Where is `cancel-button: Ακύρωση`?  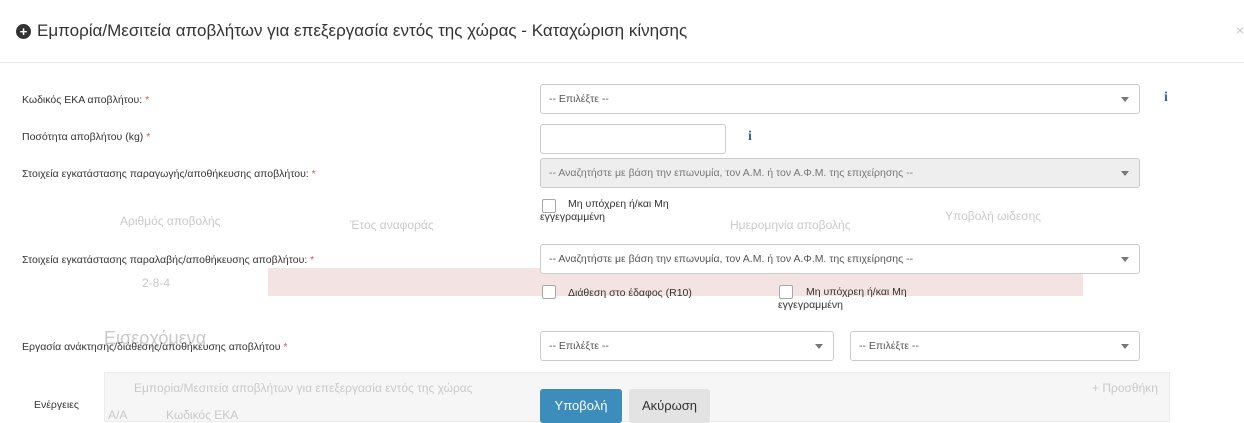 cancel-button: Ακύρωση is located at coordinates (669, 406).